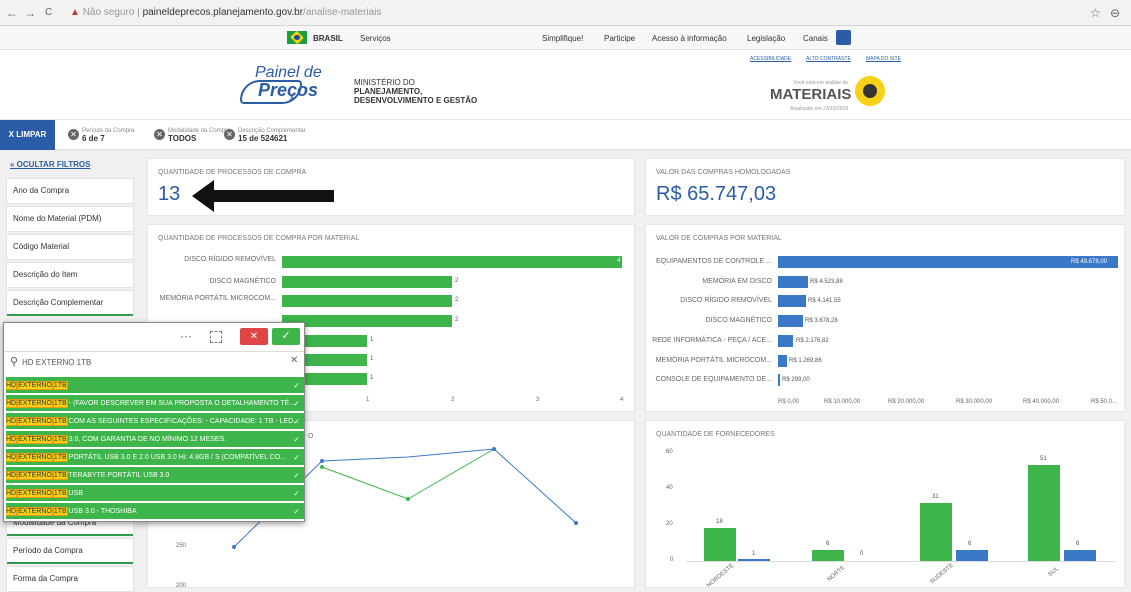 This screenshot has width=1131, height=592. Describe the element at coordinates (288, 90) in the screenshot. I see `logo-line2: Preços` at that location.